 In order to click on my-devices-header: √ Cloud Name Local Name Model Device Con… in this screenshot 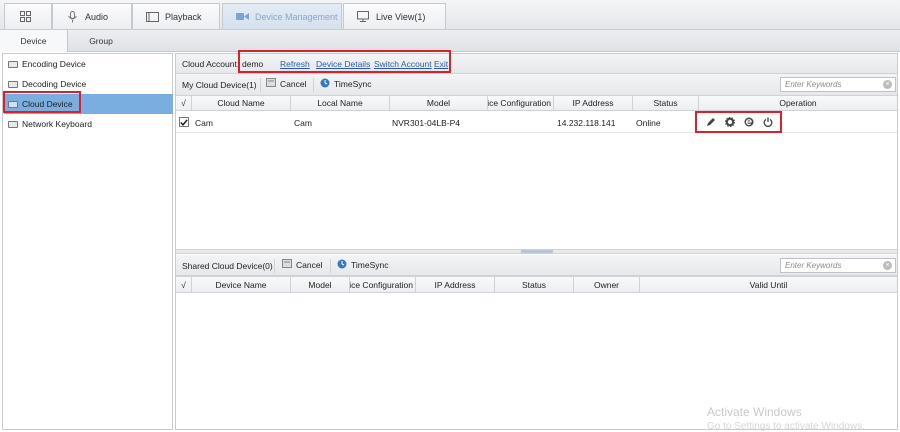, I will do `click(536, 103)`.